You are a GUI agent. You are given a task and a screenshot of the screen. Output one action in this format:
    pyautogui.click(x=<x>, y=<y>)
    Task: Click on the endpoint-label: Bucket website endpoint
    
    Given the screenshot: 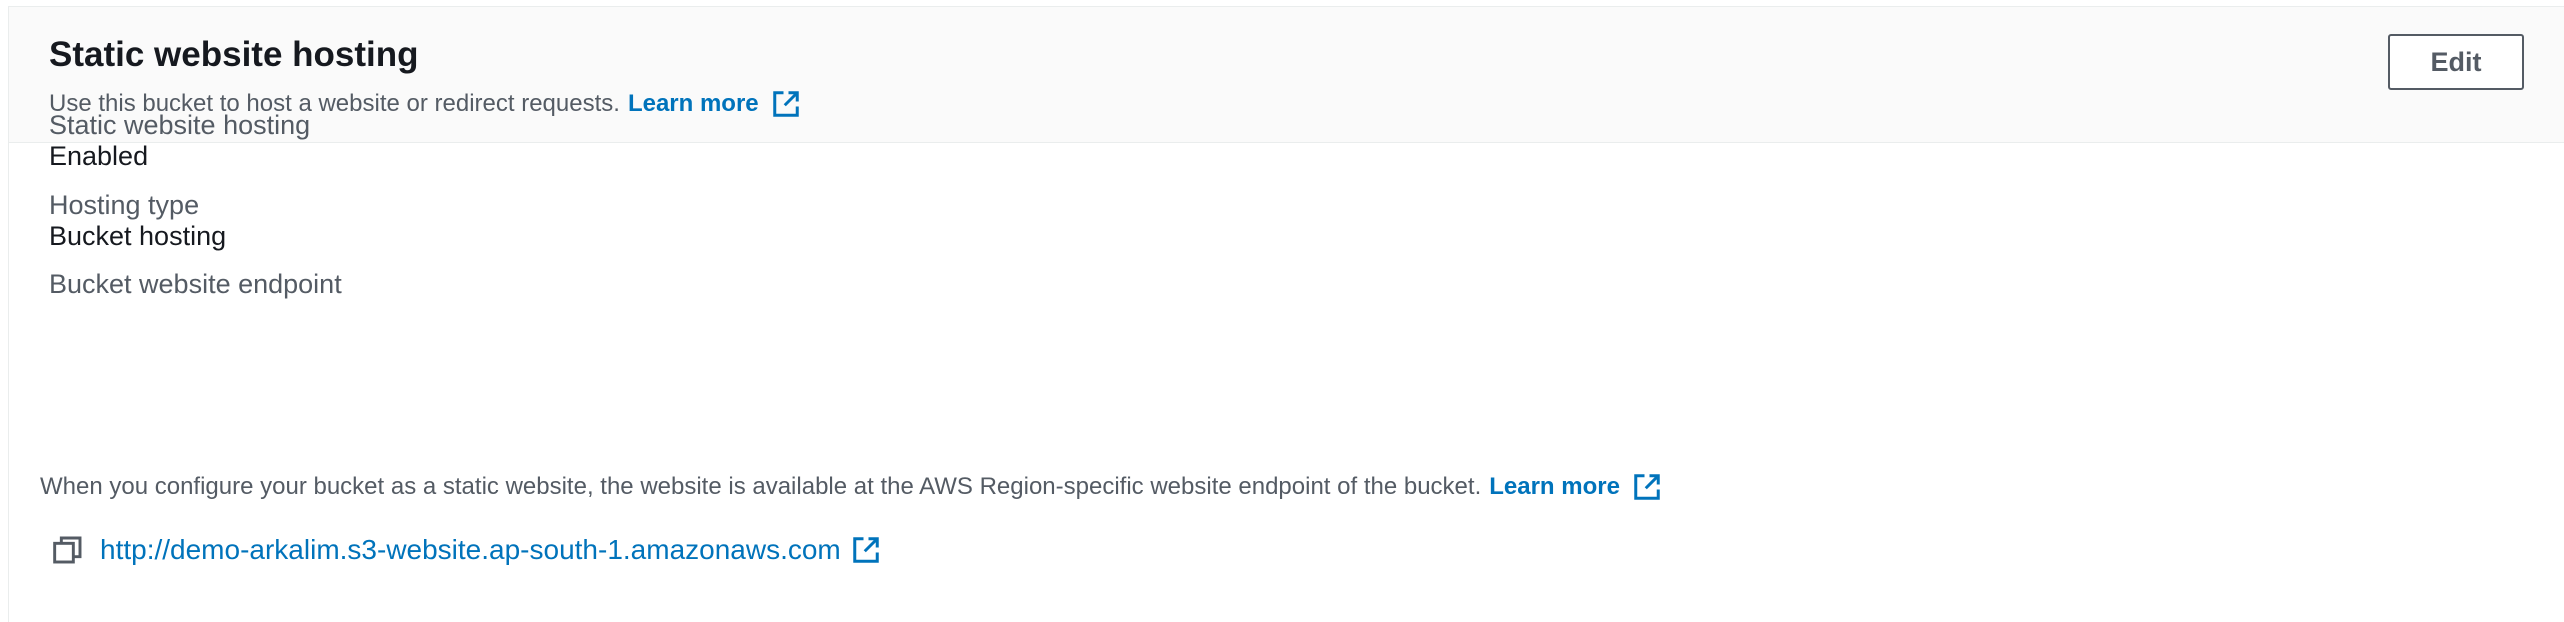 What is the action you would take?
    pyautogui.click(x=195, y=284)
    